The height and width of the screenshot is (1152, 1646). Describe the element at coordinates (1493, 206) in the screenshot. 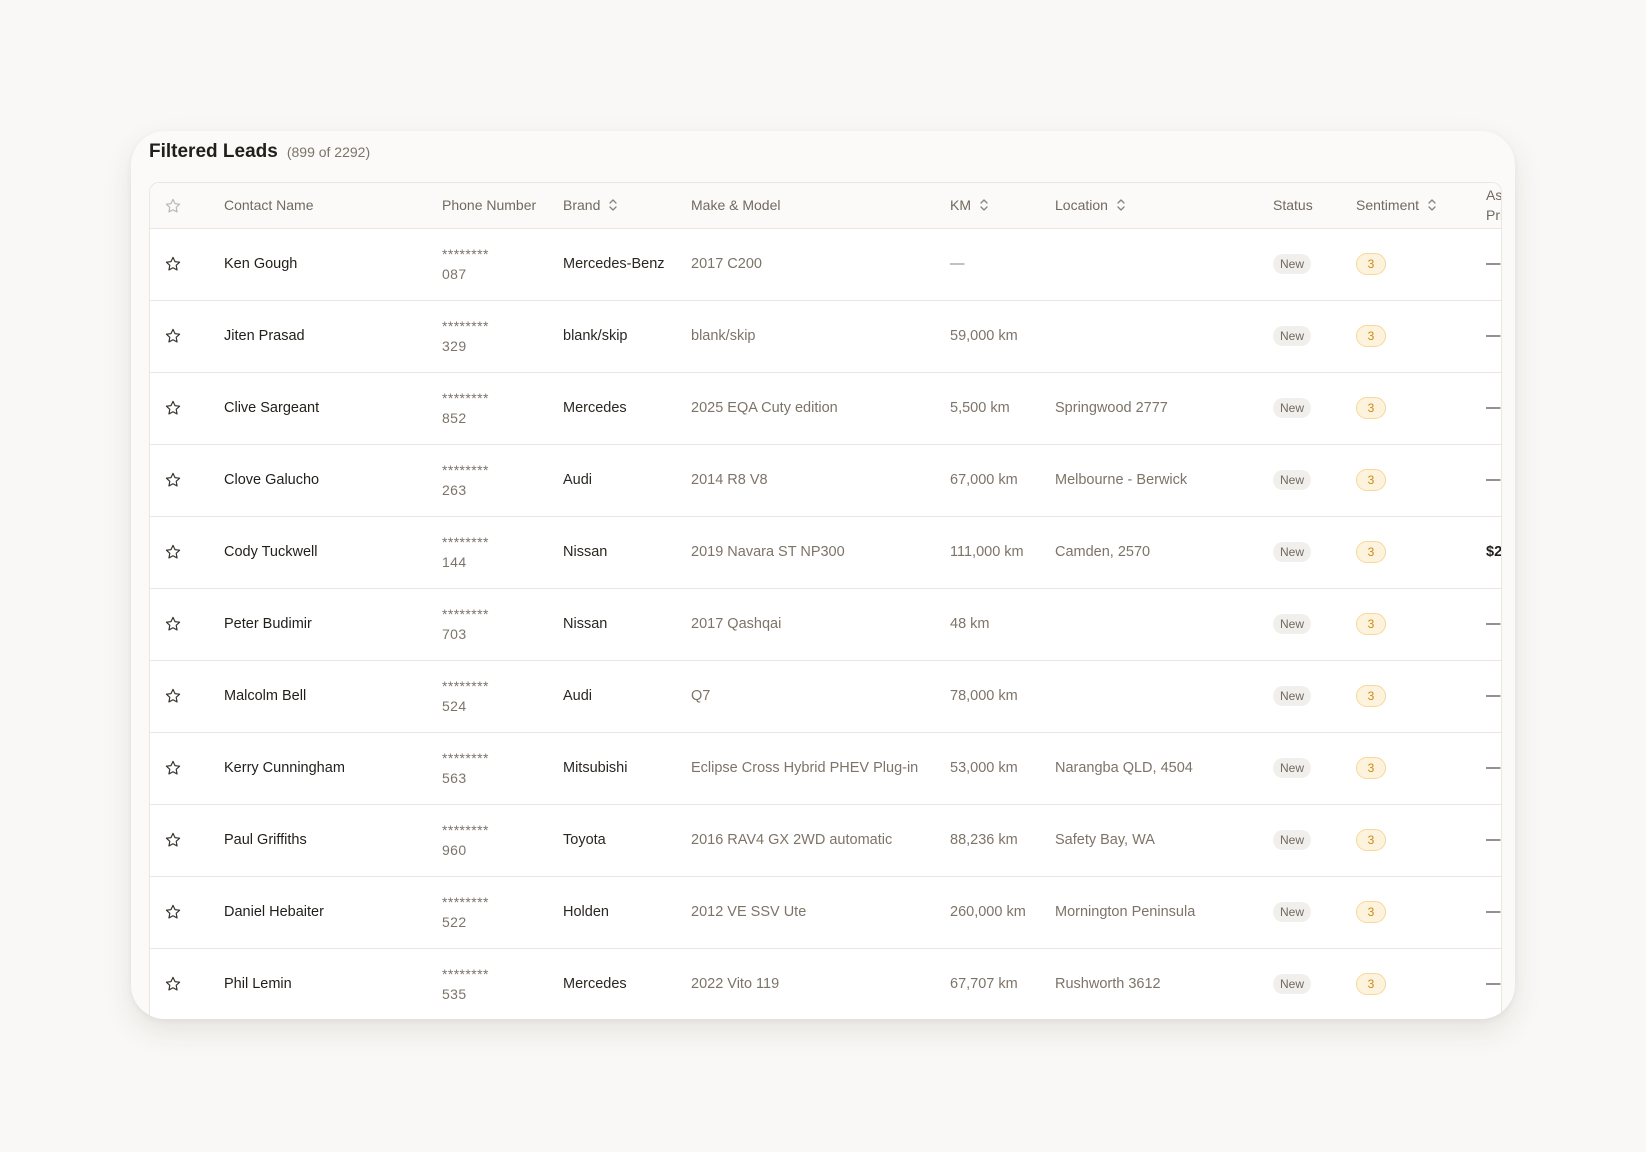

I see `header-asking-price: Asking Price` at that location.